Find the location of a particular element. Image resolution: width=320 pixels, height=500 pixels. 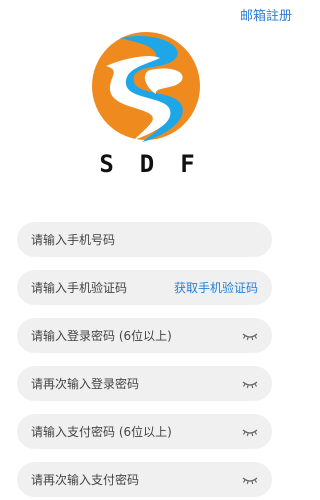

login-password-confirm-field is located at coordinates (144, 383).